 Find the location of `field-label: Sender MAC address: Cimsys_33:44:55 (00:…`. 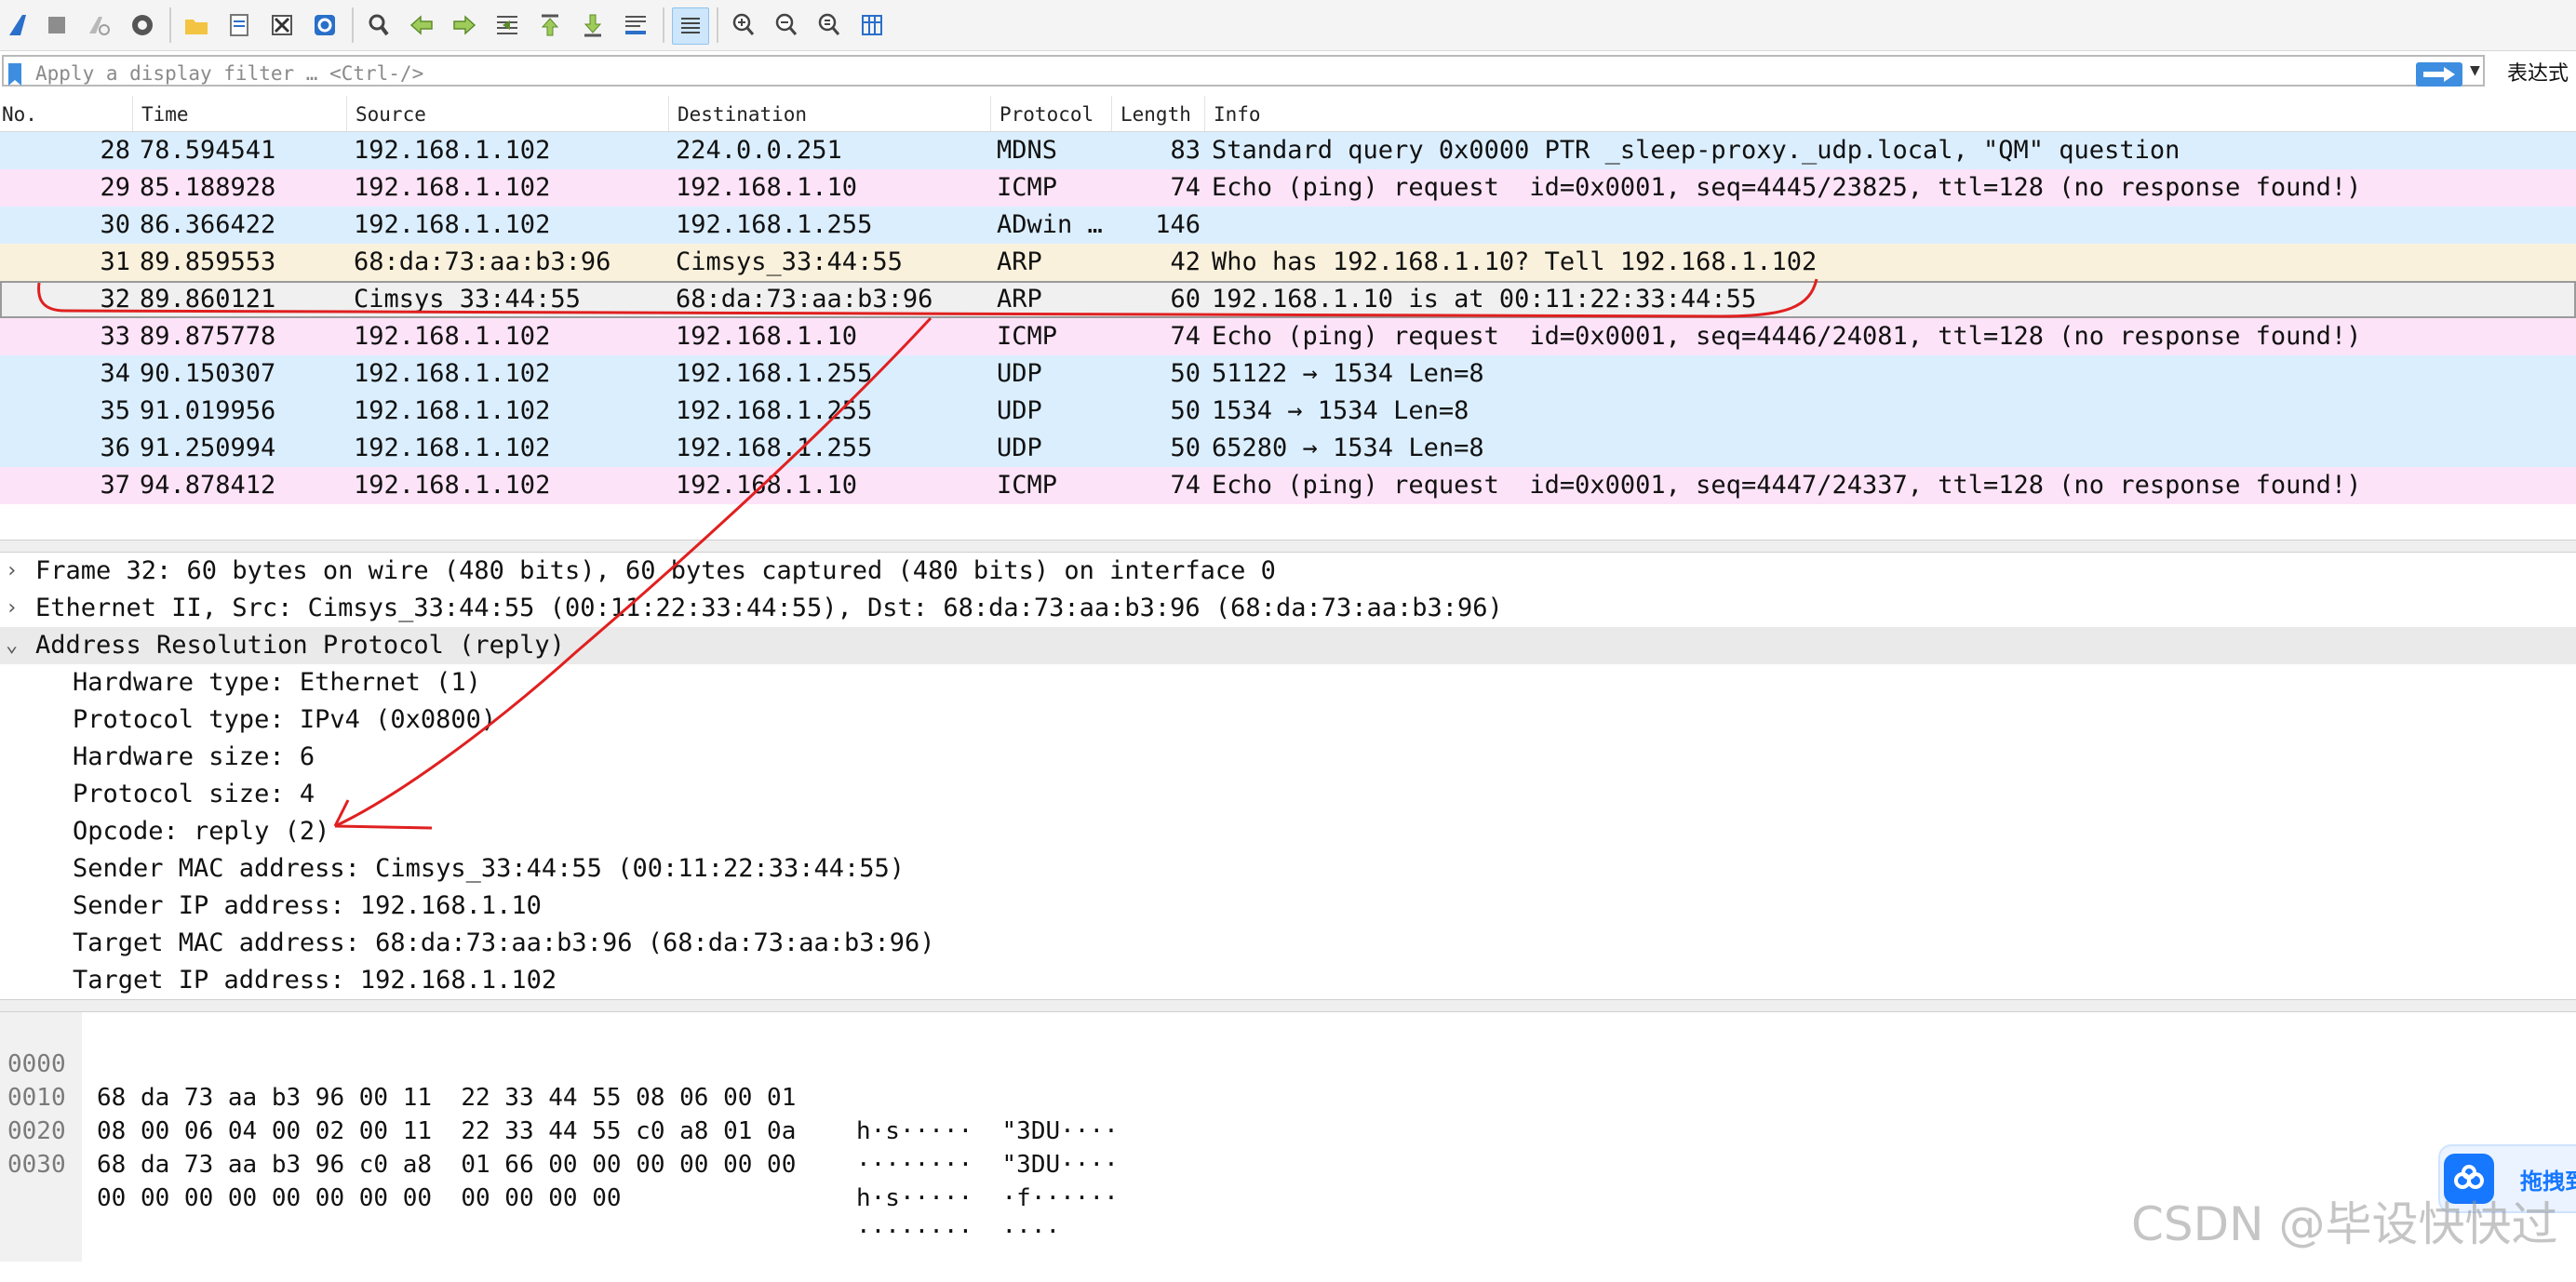

field-label: Sender MAC address: Cimsys_33:44:55 (00:… is located at coordinates (489, 868).